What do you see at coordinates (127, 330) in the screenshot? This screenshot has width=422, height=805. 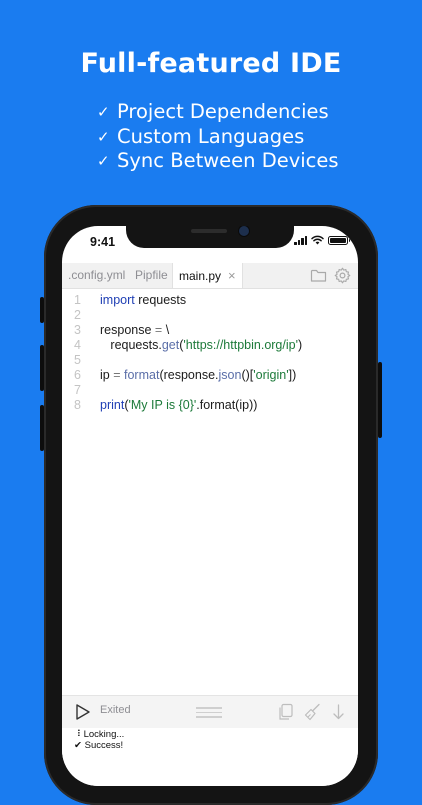 I see `code-token: response` at bounding box center [127, 330].